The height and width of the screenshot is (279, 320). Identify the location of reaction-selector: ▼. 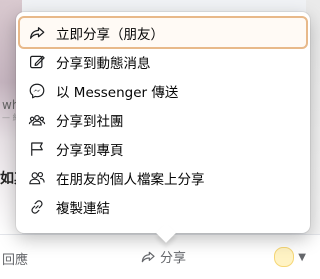
(290, 257).